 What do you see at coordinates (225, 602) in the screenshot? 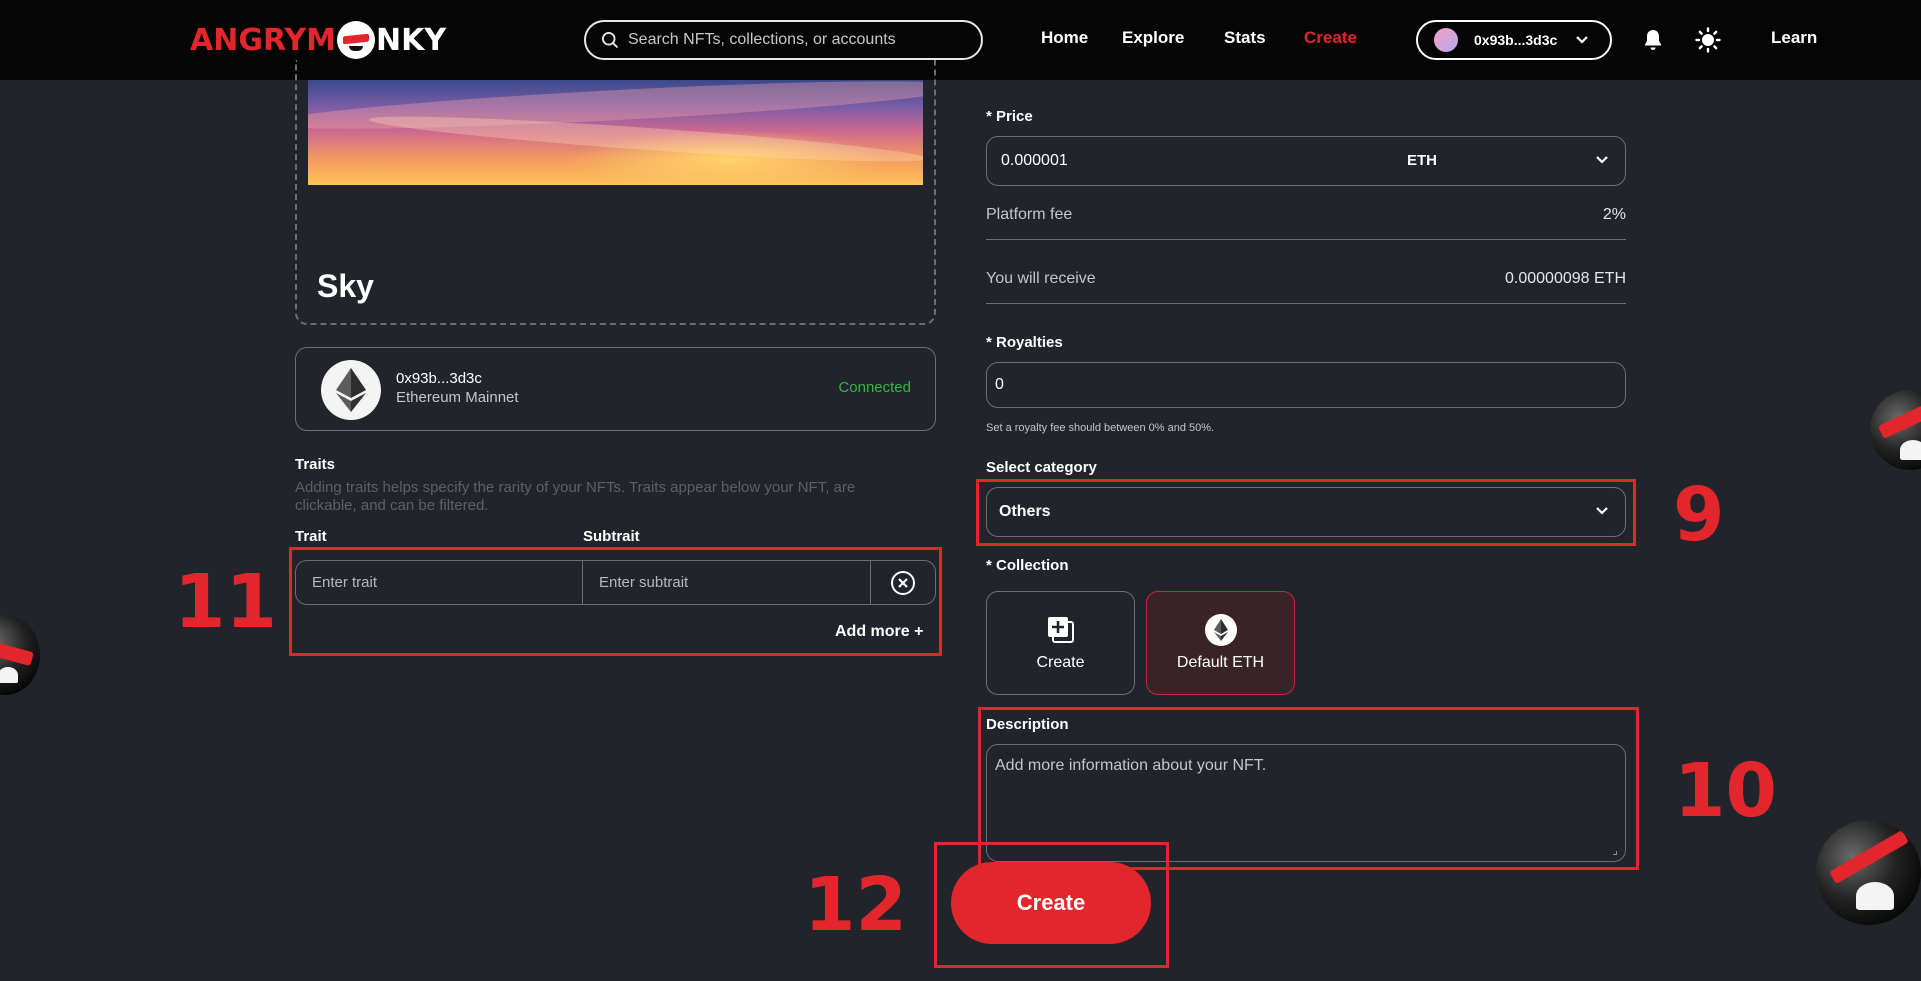
I see `annotation-number-11: 11` at bounding box center [225, 602].